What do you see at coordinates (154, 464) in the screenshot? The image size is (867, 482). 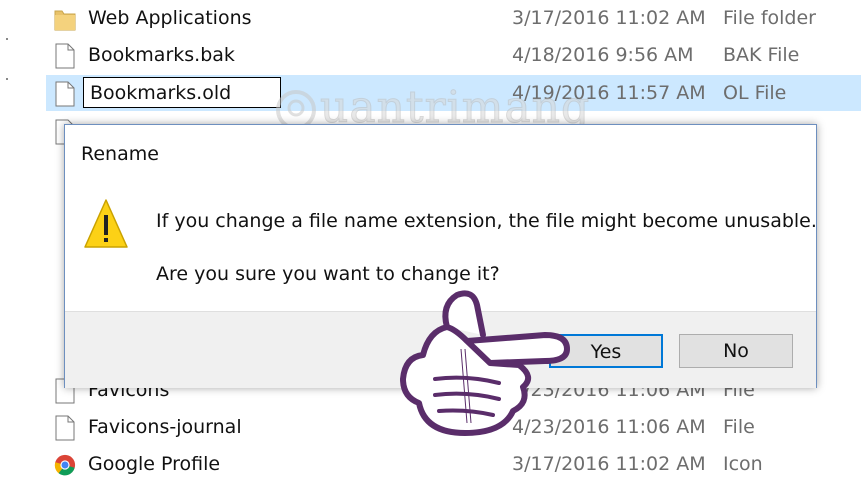 I see `file-name: Google Profile` at bounding box center [154, 464].